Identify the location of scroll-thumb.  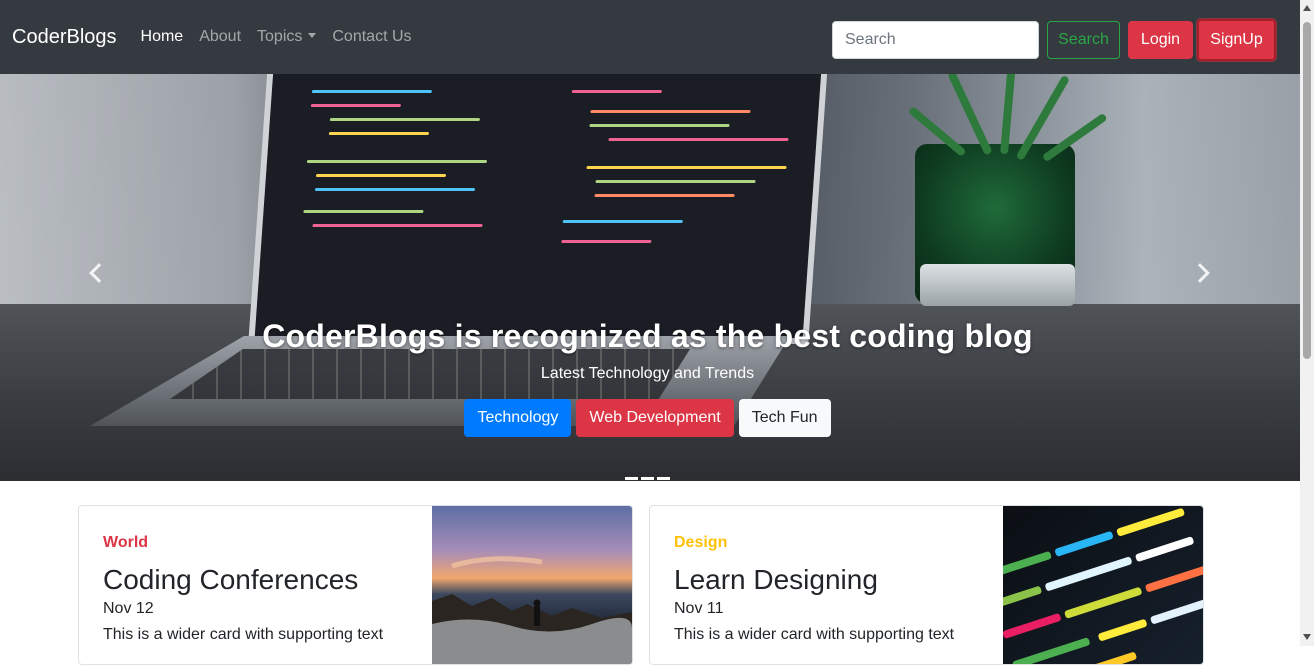
(1307, 190).